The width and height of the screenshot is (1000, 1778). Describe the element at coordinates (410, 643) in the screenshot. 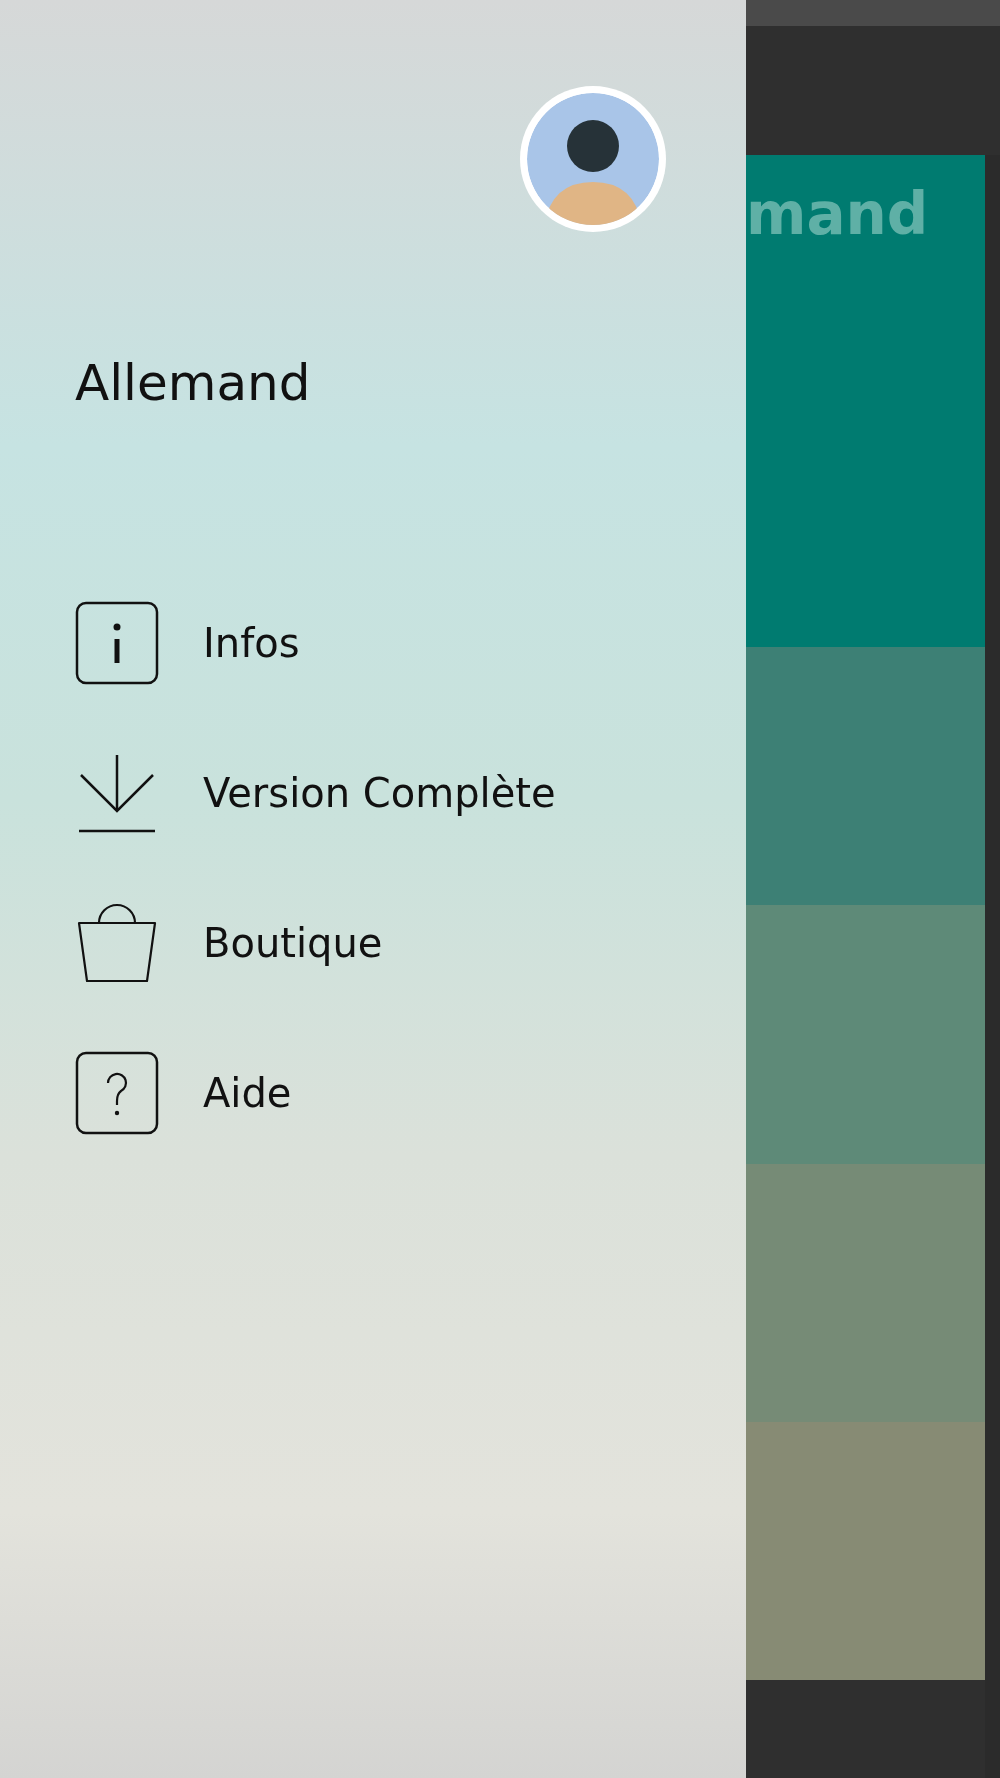

I see `menu-item: Infos` at that location.